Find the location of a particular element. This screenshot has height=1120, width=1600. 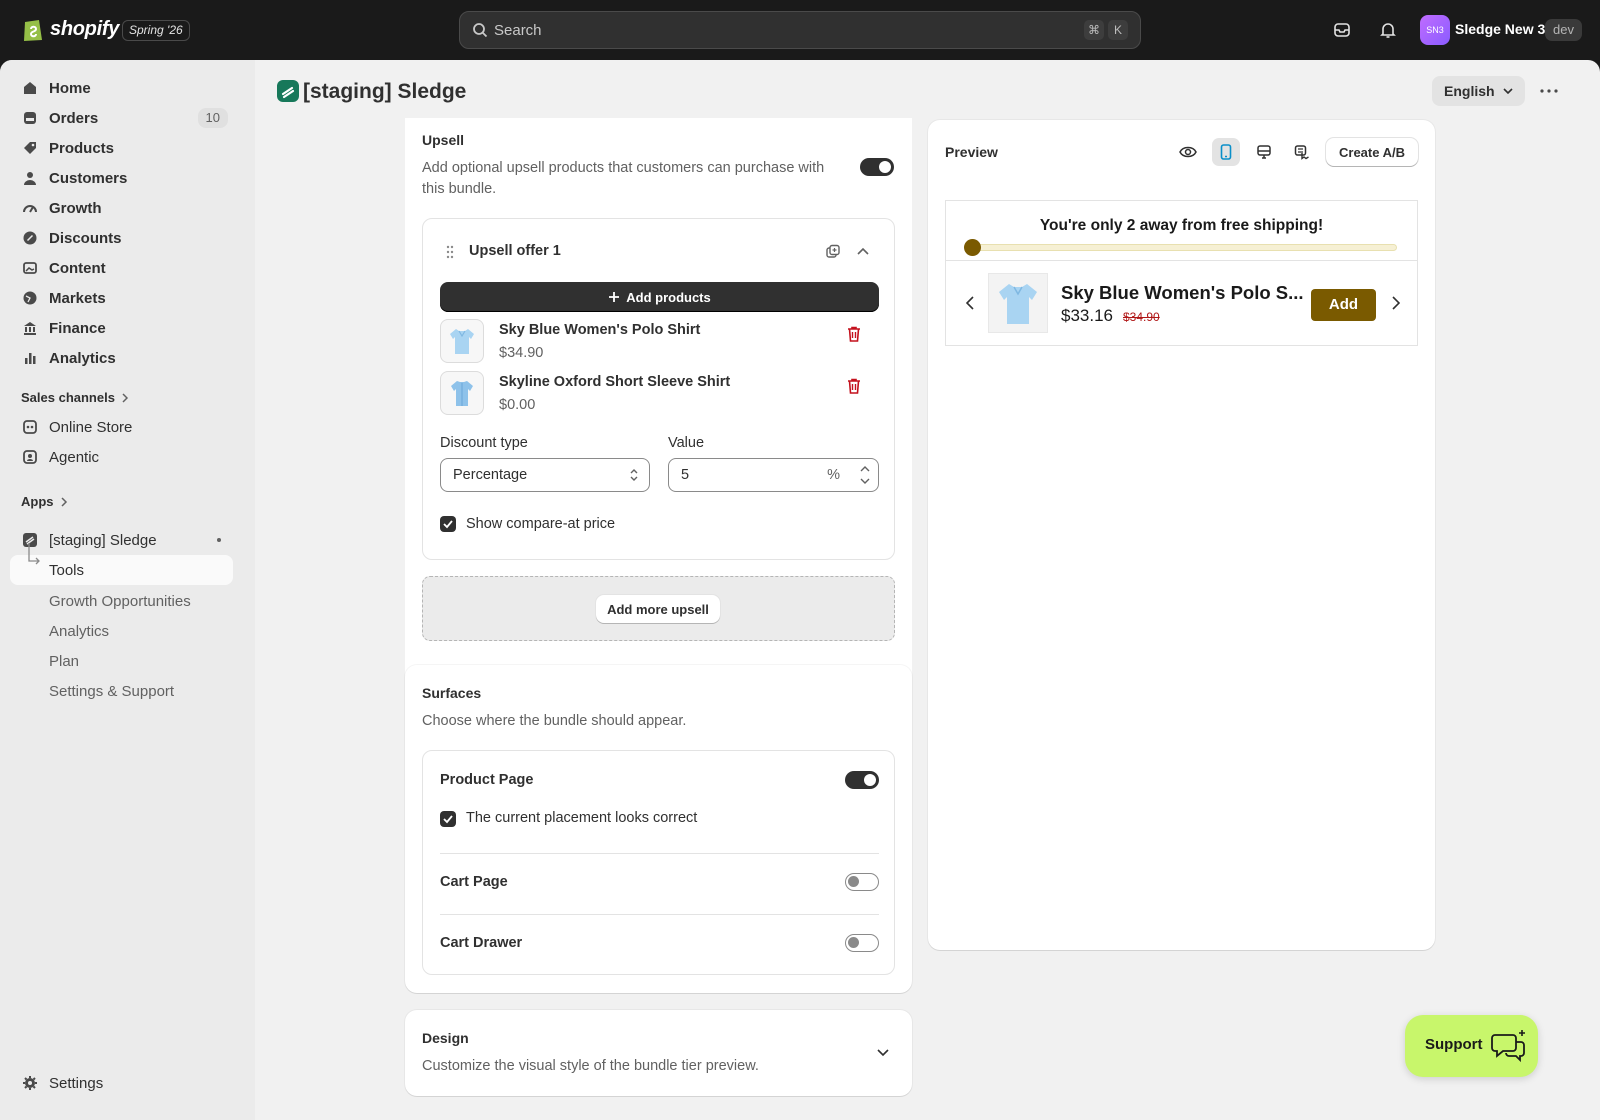

sidebar-item-growth: Growth is located at coordinates (121, 208).